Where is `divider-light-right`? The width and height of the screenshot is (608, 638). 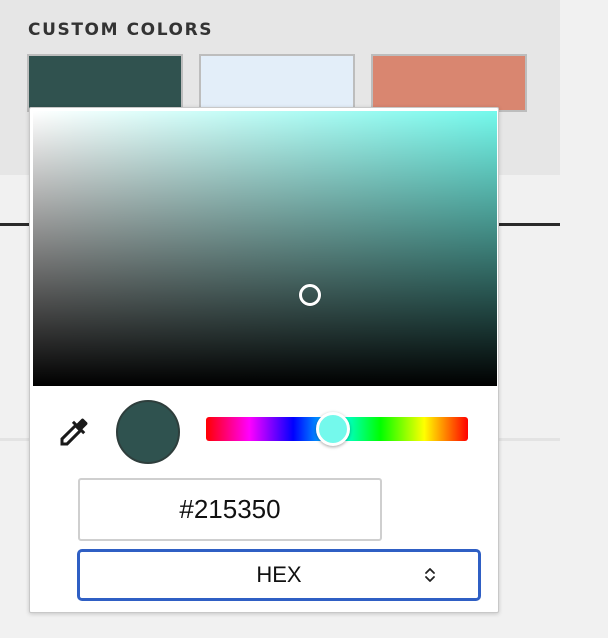 divider-light-right is located at coordinates (529, 439).